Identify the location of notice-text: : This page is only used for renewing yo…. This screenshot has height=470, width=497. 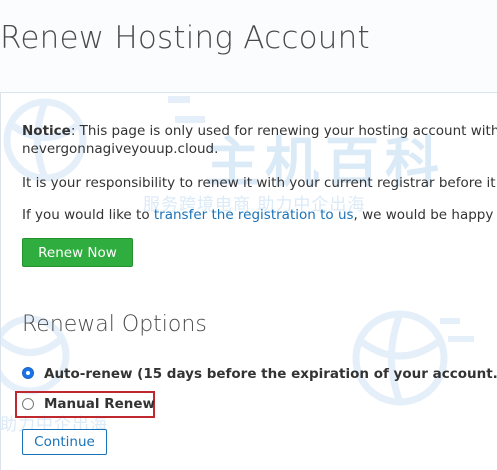
(283, 131).